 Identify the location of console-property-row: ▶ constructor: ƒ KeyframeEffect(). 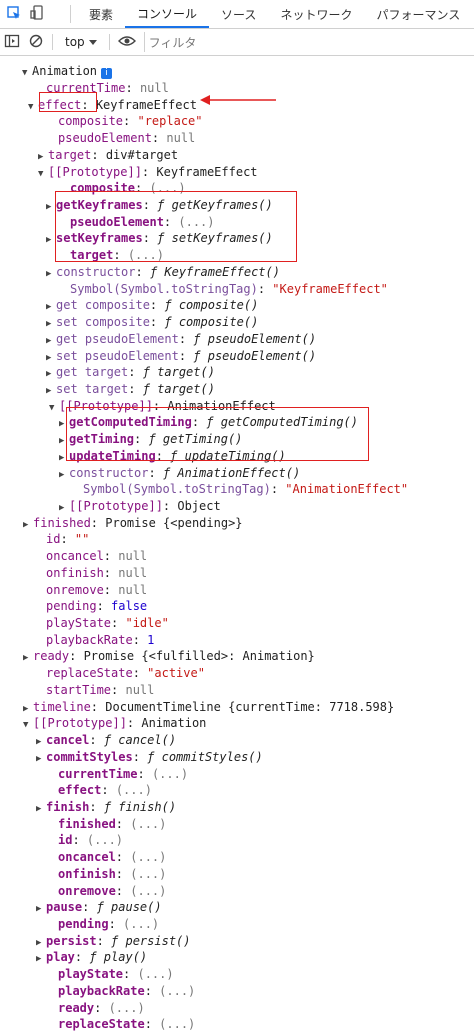
(163, 272).